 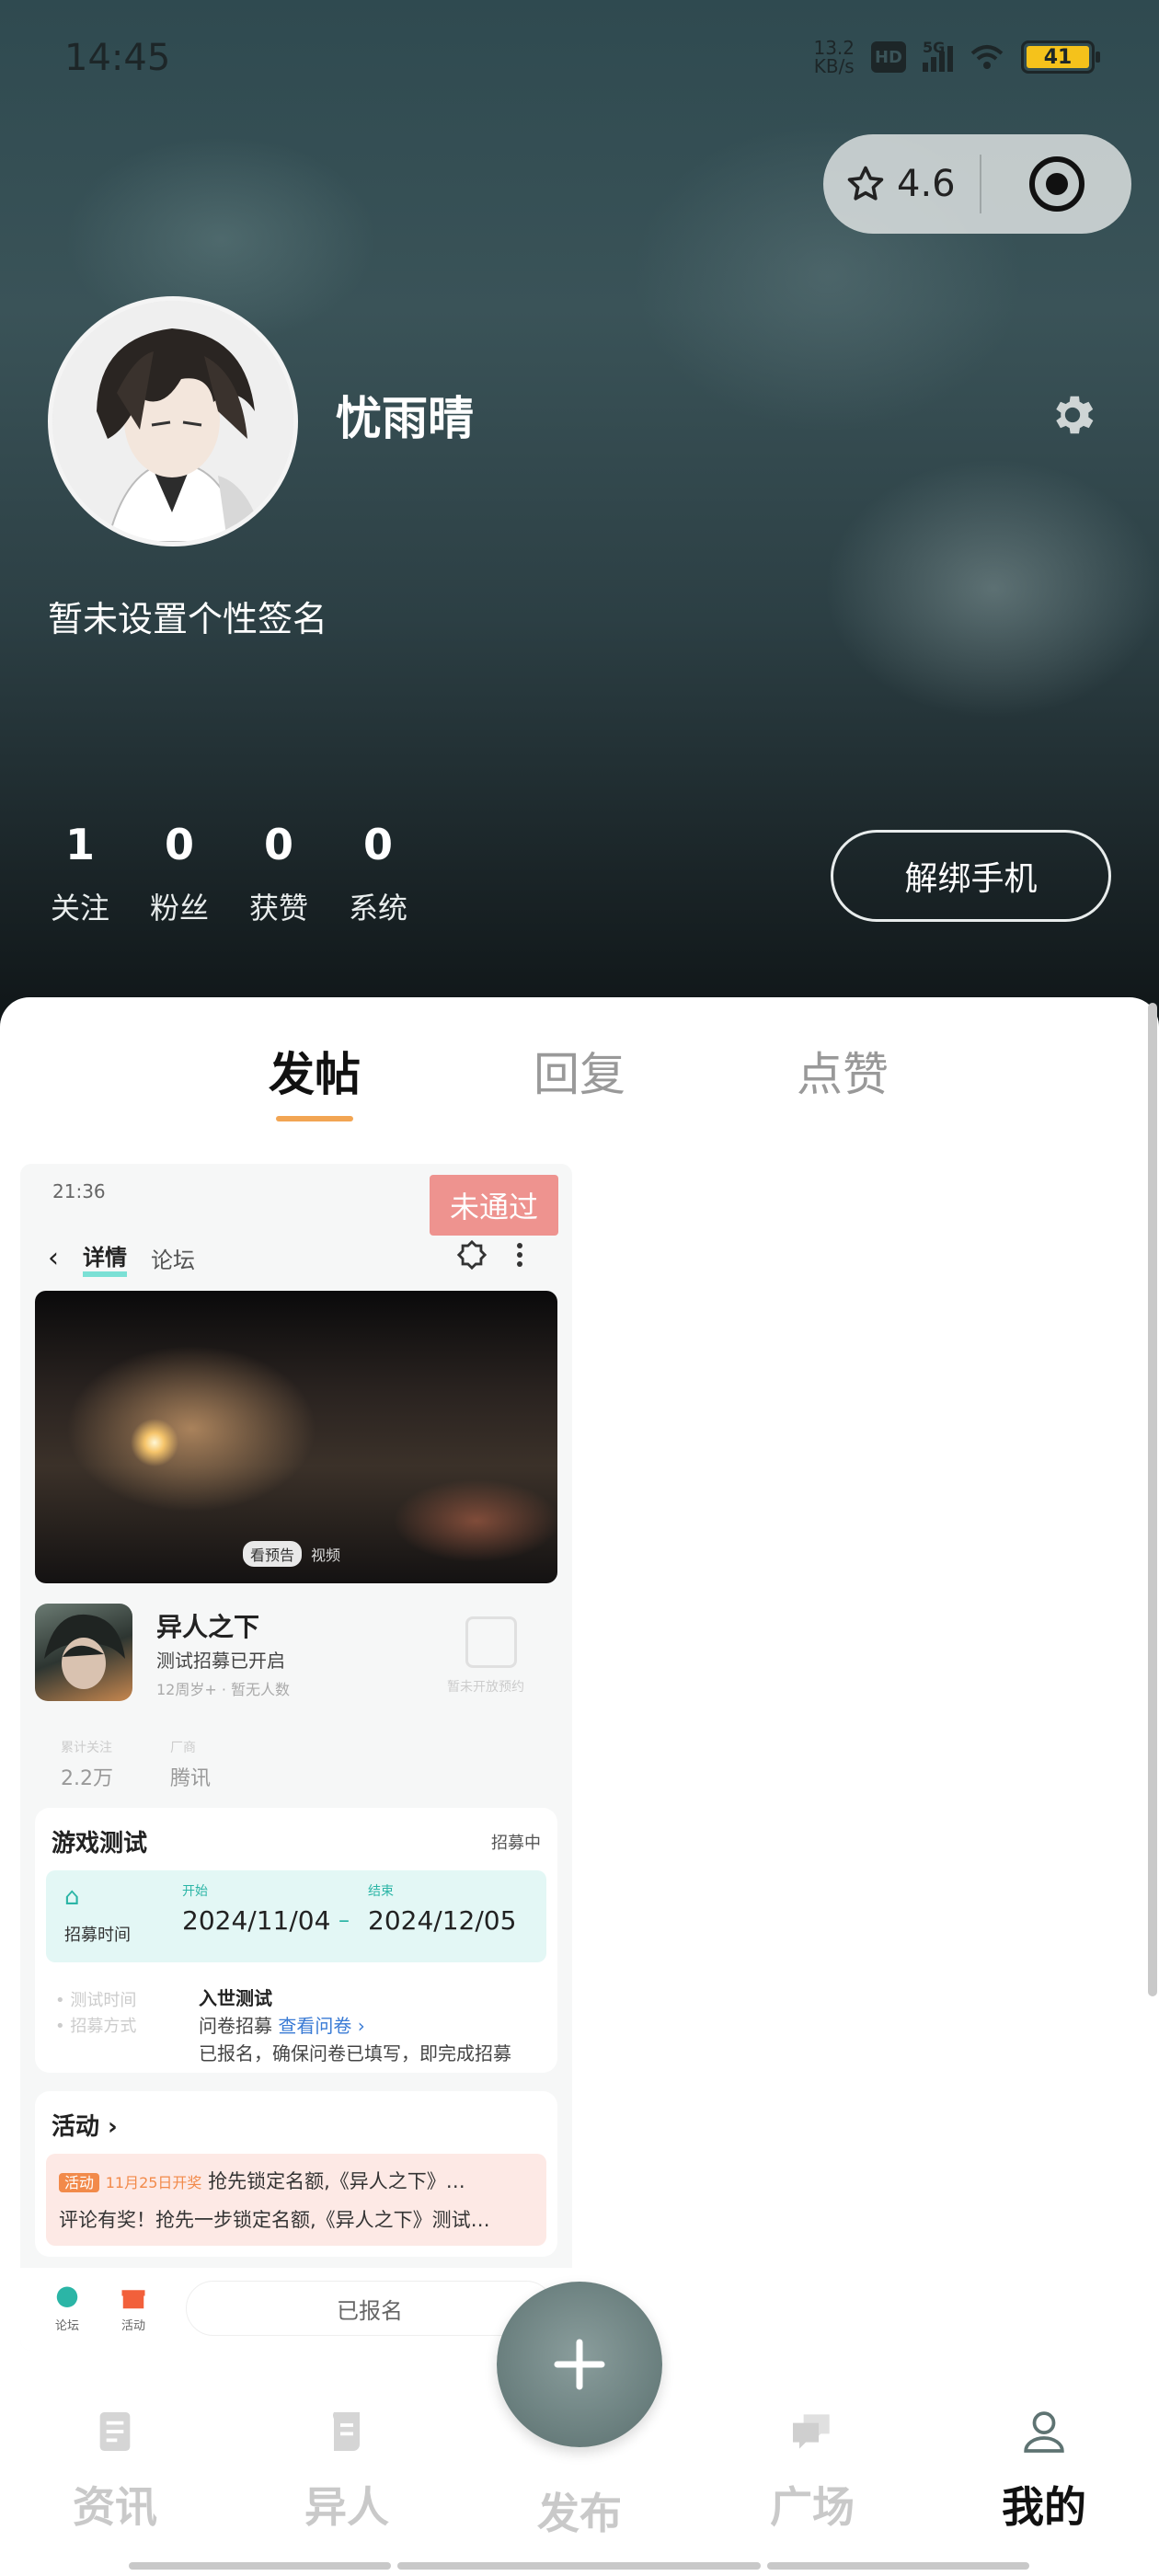 What do you see at coordinates (971, 876) in the screenshot?
I see `unbind-phone-button: 解绑手机` at bounding box center [971, 876].